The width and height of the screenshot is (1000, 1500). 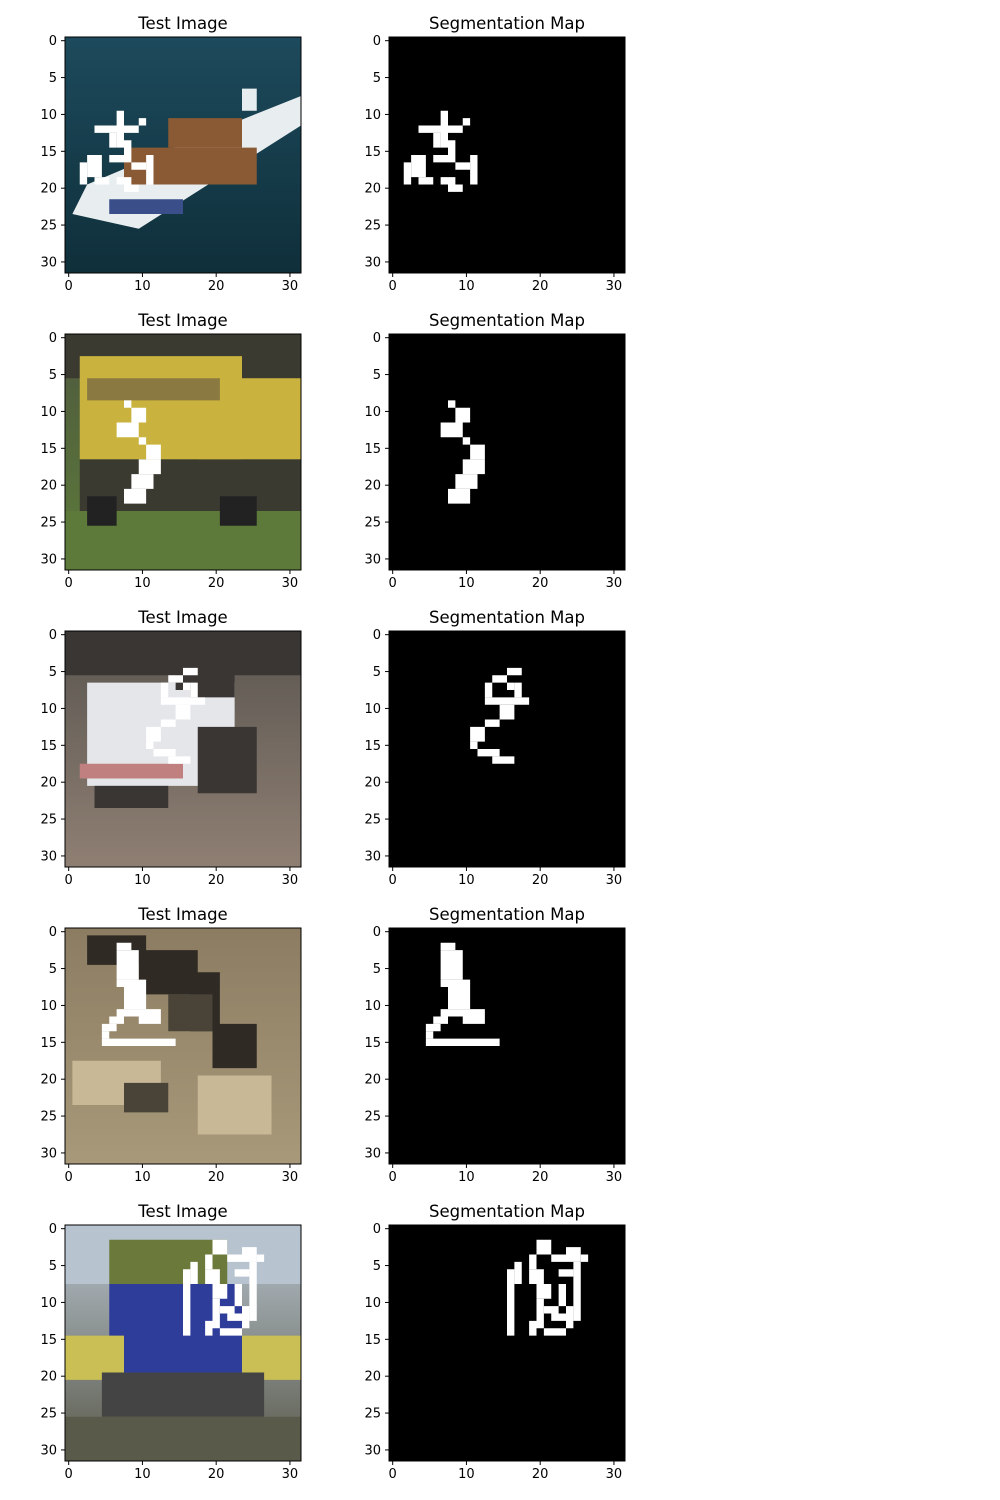 What do you see at coordinates (507, 1046) in the screenshot?
I see `segmentation-map-background` at bounding box center [507, 1046].